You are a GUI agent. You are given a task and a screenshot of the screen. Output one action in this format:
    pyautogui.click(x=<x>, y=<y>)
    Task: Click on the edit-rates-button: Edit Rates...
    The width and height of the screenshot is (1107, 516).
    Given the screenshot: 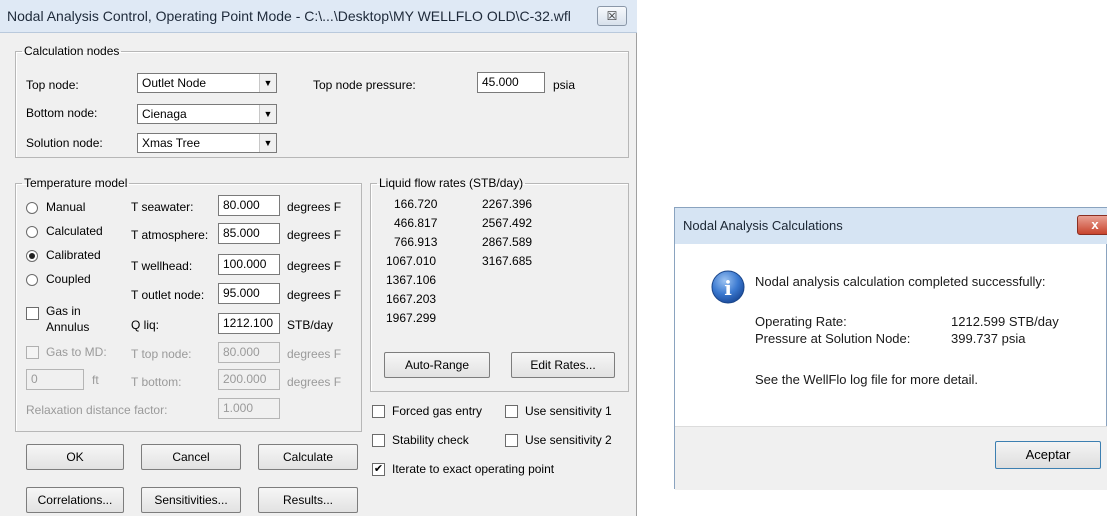 What is the action you would take?
    pyautogui.click(x=563, y=365)
    